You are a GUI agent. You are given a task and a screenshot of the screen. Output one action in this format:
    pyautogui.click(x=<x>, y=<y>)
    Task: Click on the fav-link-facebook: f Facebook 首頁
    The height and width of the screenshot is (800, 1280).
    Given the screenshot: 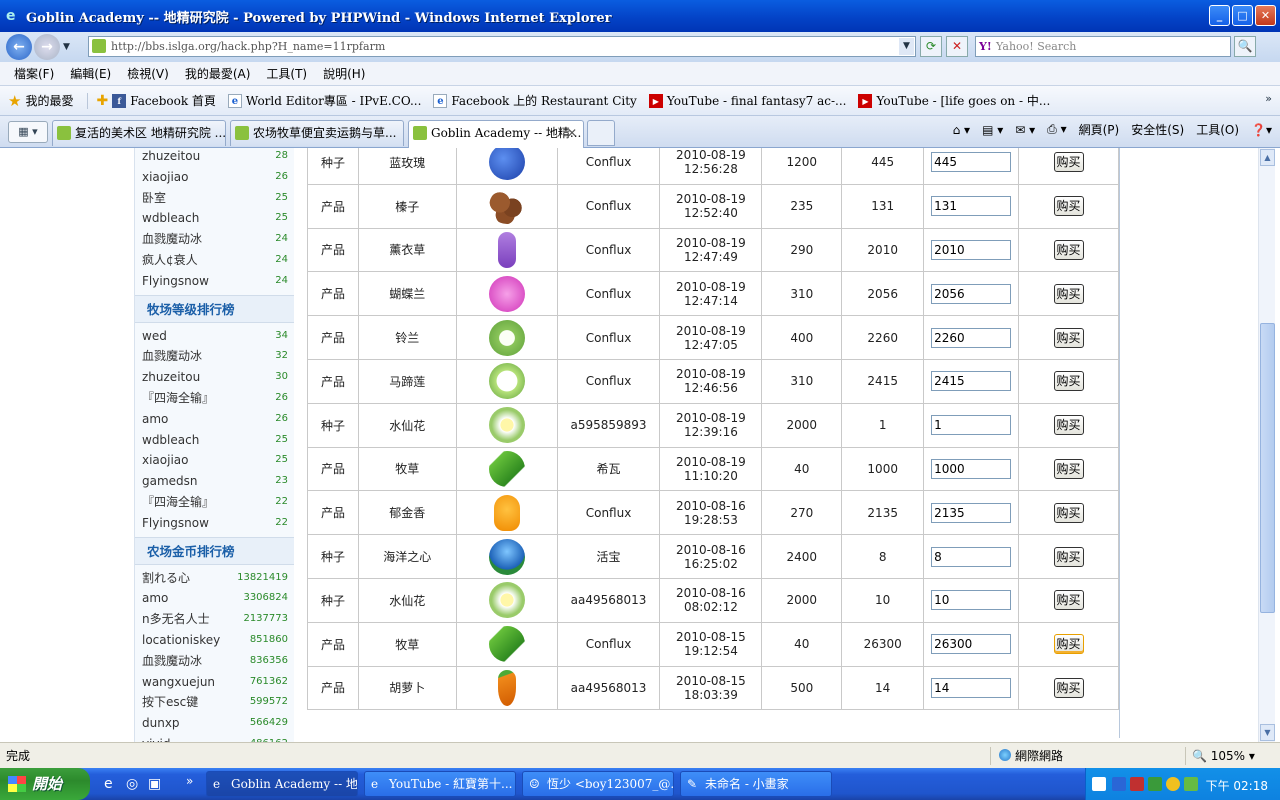 What is the action you would take?
    pyautogui.click(x=164, y=100)
    